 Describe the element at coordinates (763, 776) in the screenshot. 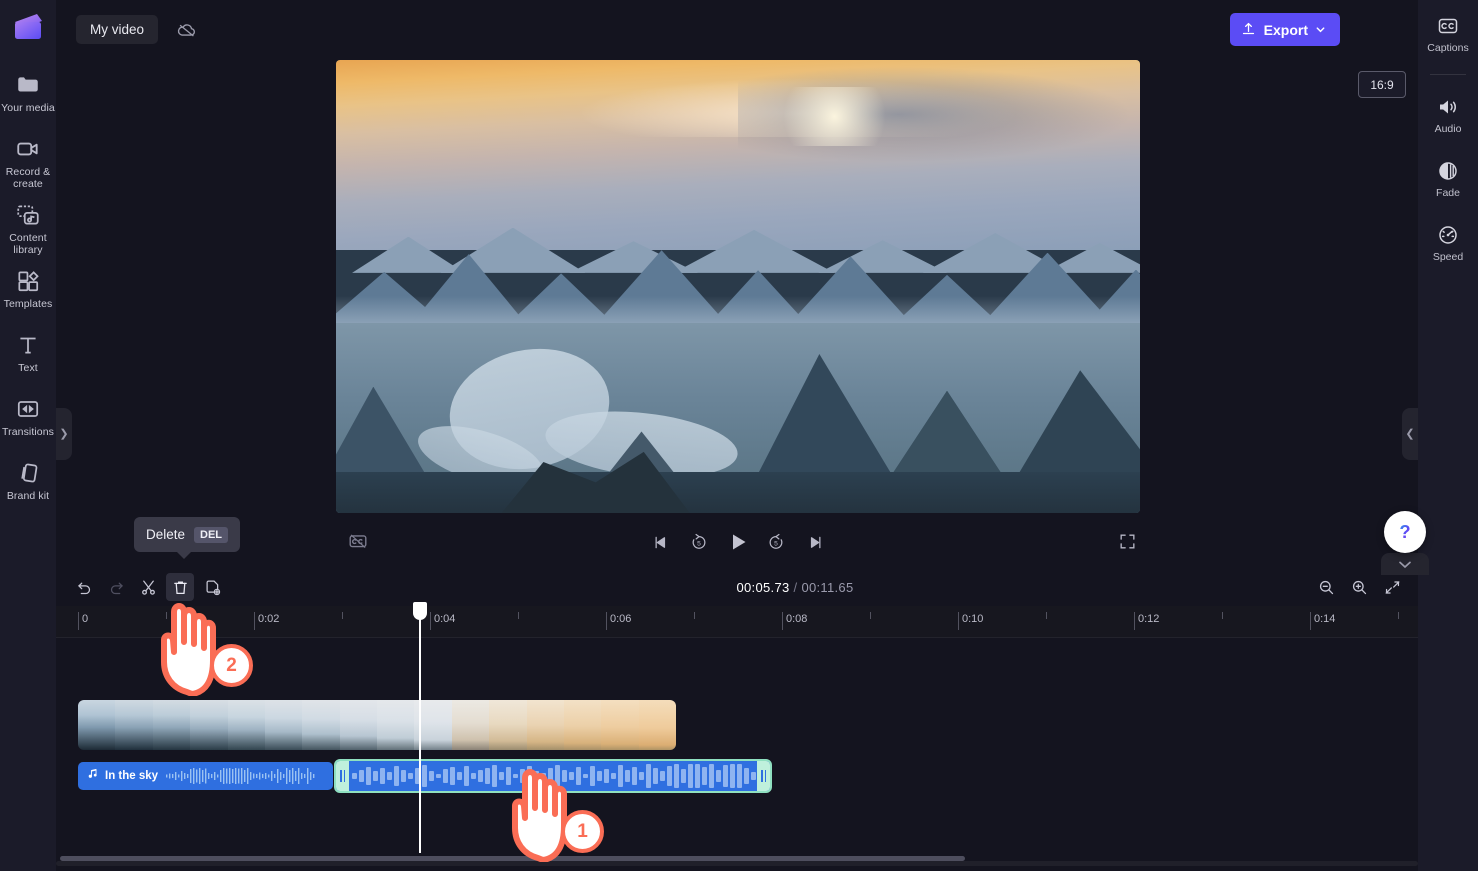

I see `trim-handle-right` at that location.